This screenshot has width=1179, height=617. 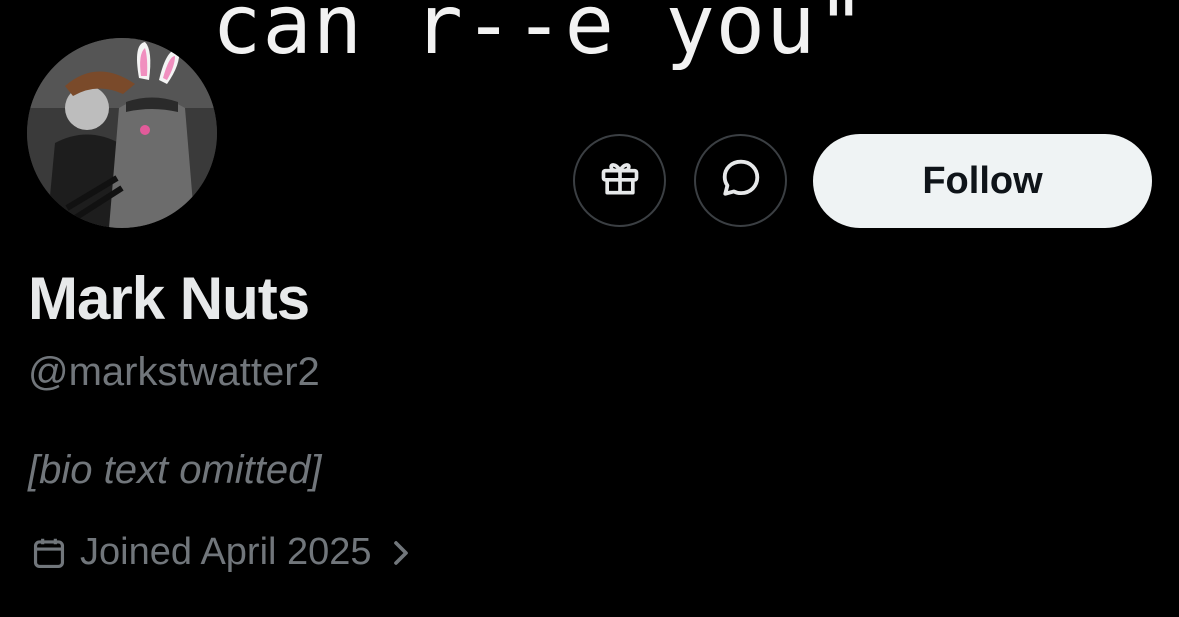 I want to click on joined-date: Joined April 2025, so click(x=221, y=552).